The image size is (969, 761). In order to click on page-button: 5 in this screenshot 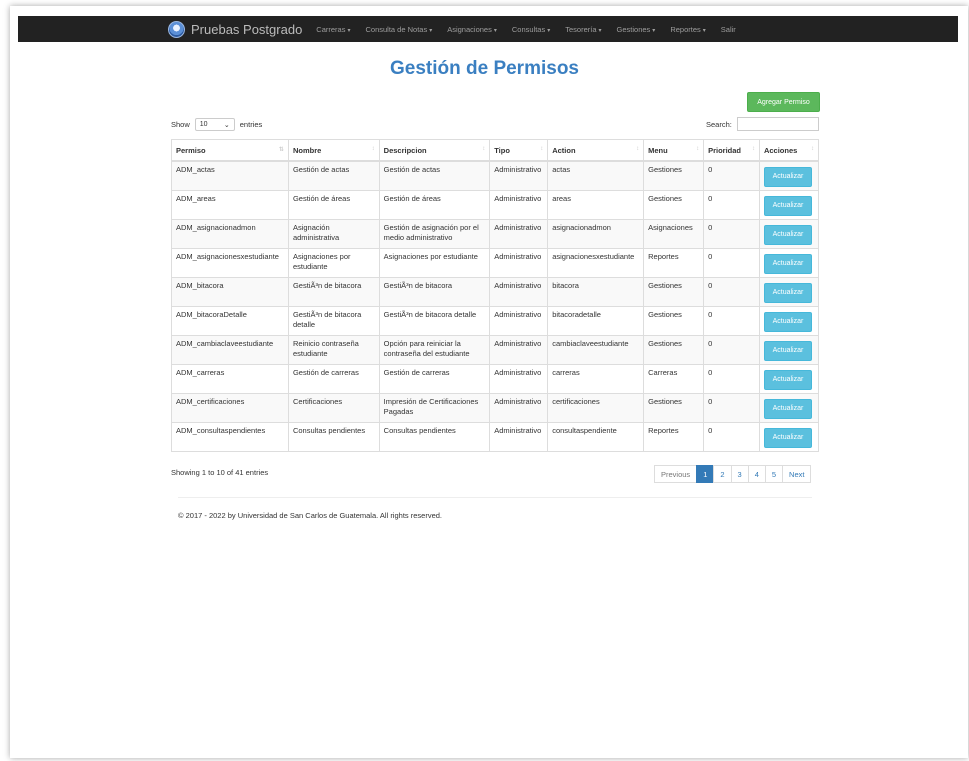, I will do `click(774, 474)`.